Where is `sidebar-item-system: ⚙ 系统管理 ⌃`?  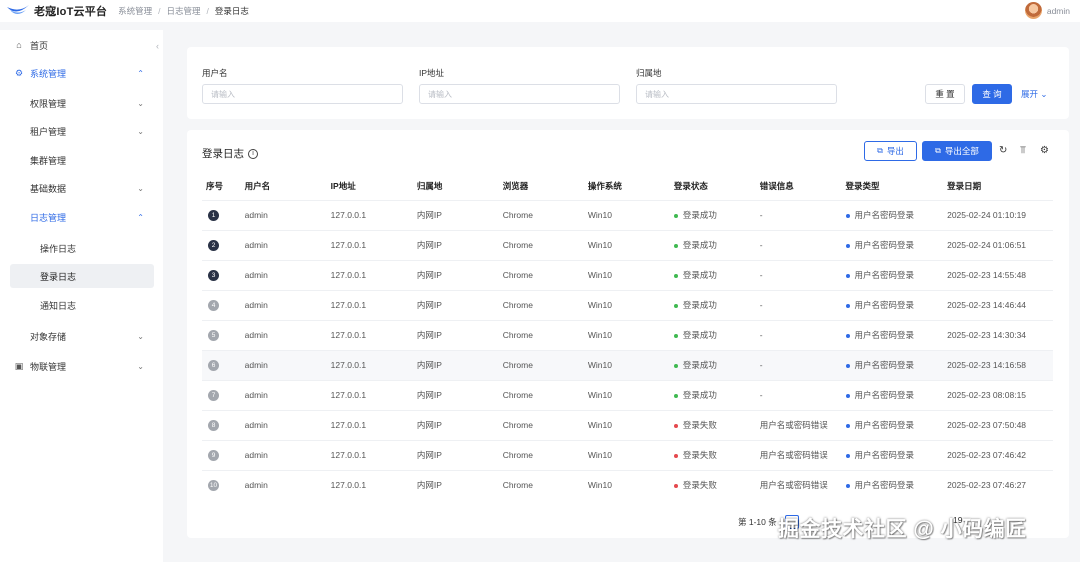
sidebar-item-system: ⚙ 系统管理 ⌃ is located at coordinates (82, 73).